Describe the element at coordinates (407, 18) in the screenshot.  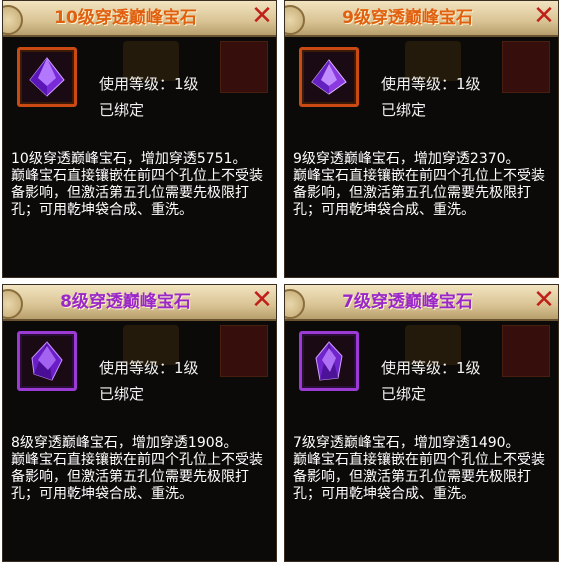
I see `item-title: 9级穿透巅峰宝石` at that location.